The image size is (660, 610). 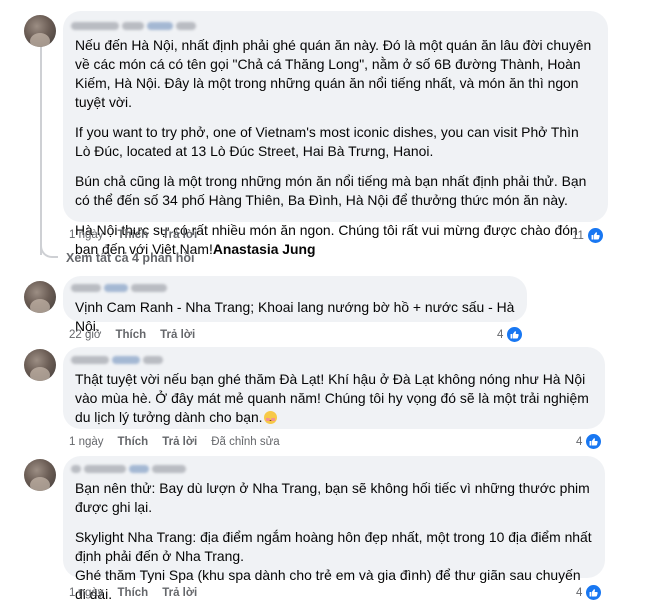 I want to click on reaction-count: 11, so click(x=588, y=235).